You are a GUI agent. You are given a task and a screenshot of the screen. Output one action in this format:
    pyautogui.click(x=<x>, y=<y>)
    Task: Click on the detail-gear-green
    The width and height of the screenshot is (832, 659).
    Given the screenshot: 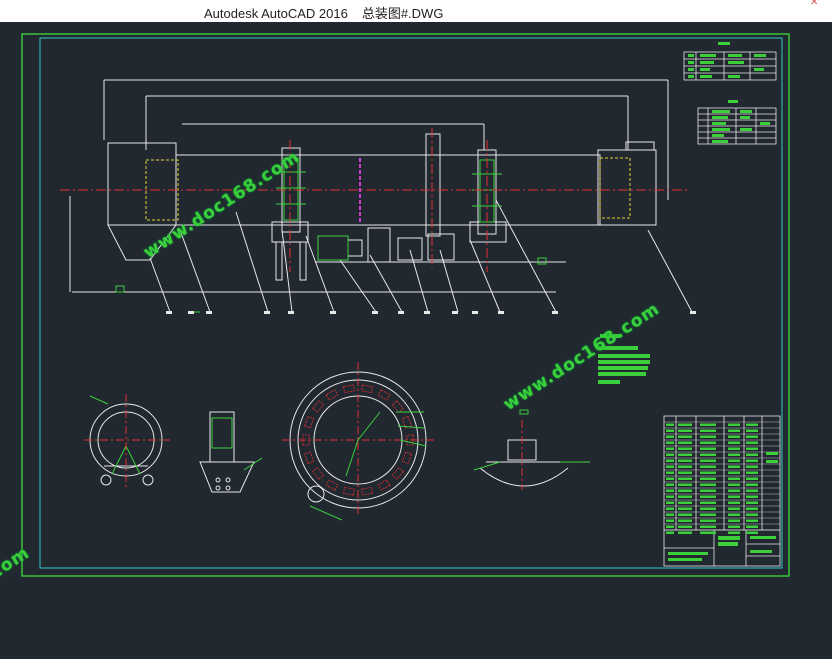 What is the action you would take?
    pyautogui.click(x=368, y=466)
    